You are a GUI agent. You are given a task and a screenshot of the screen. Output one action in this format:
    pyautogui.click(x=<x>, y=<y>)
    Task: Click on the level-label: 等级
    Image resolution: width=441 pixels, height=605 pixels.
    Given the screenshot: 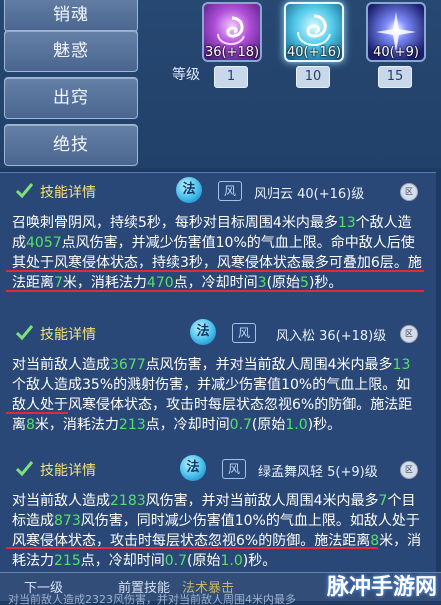 What is the action you would take?
    pyautogui.click(x=186, y=75)
    